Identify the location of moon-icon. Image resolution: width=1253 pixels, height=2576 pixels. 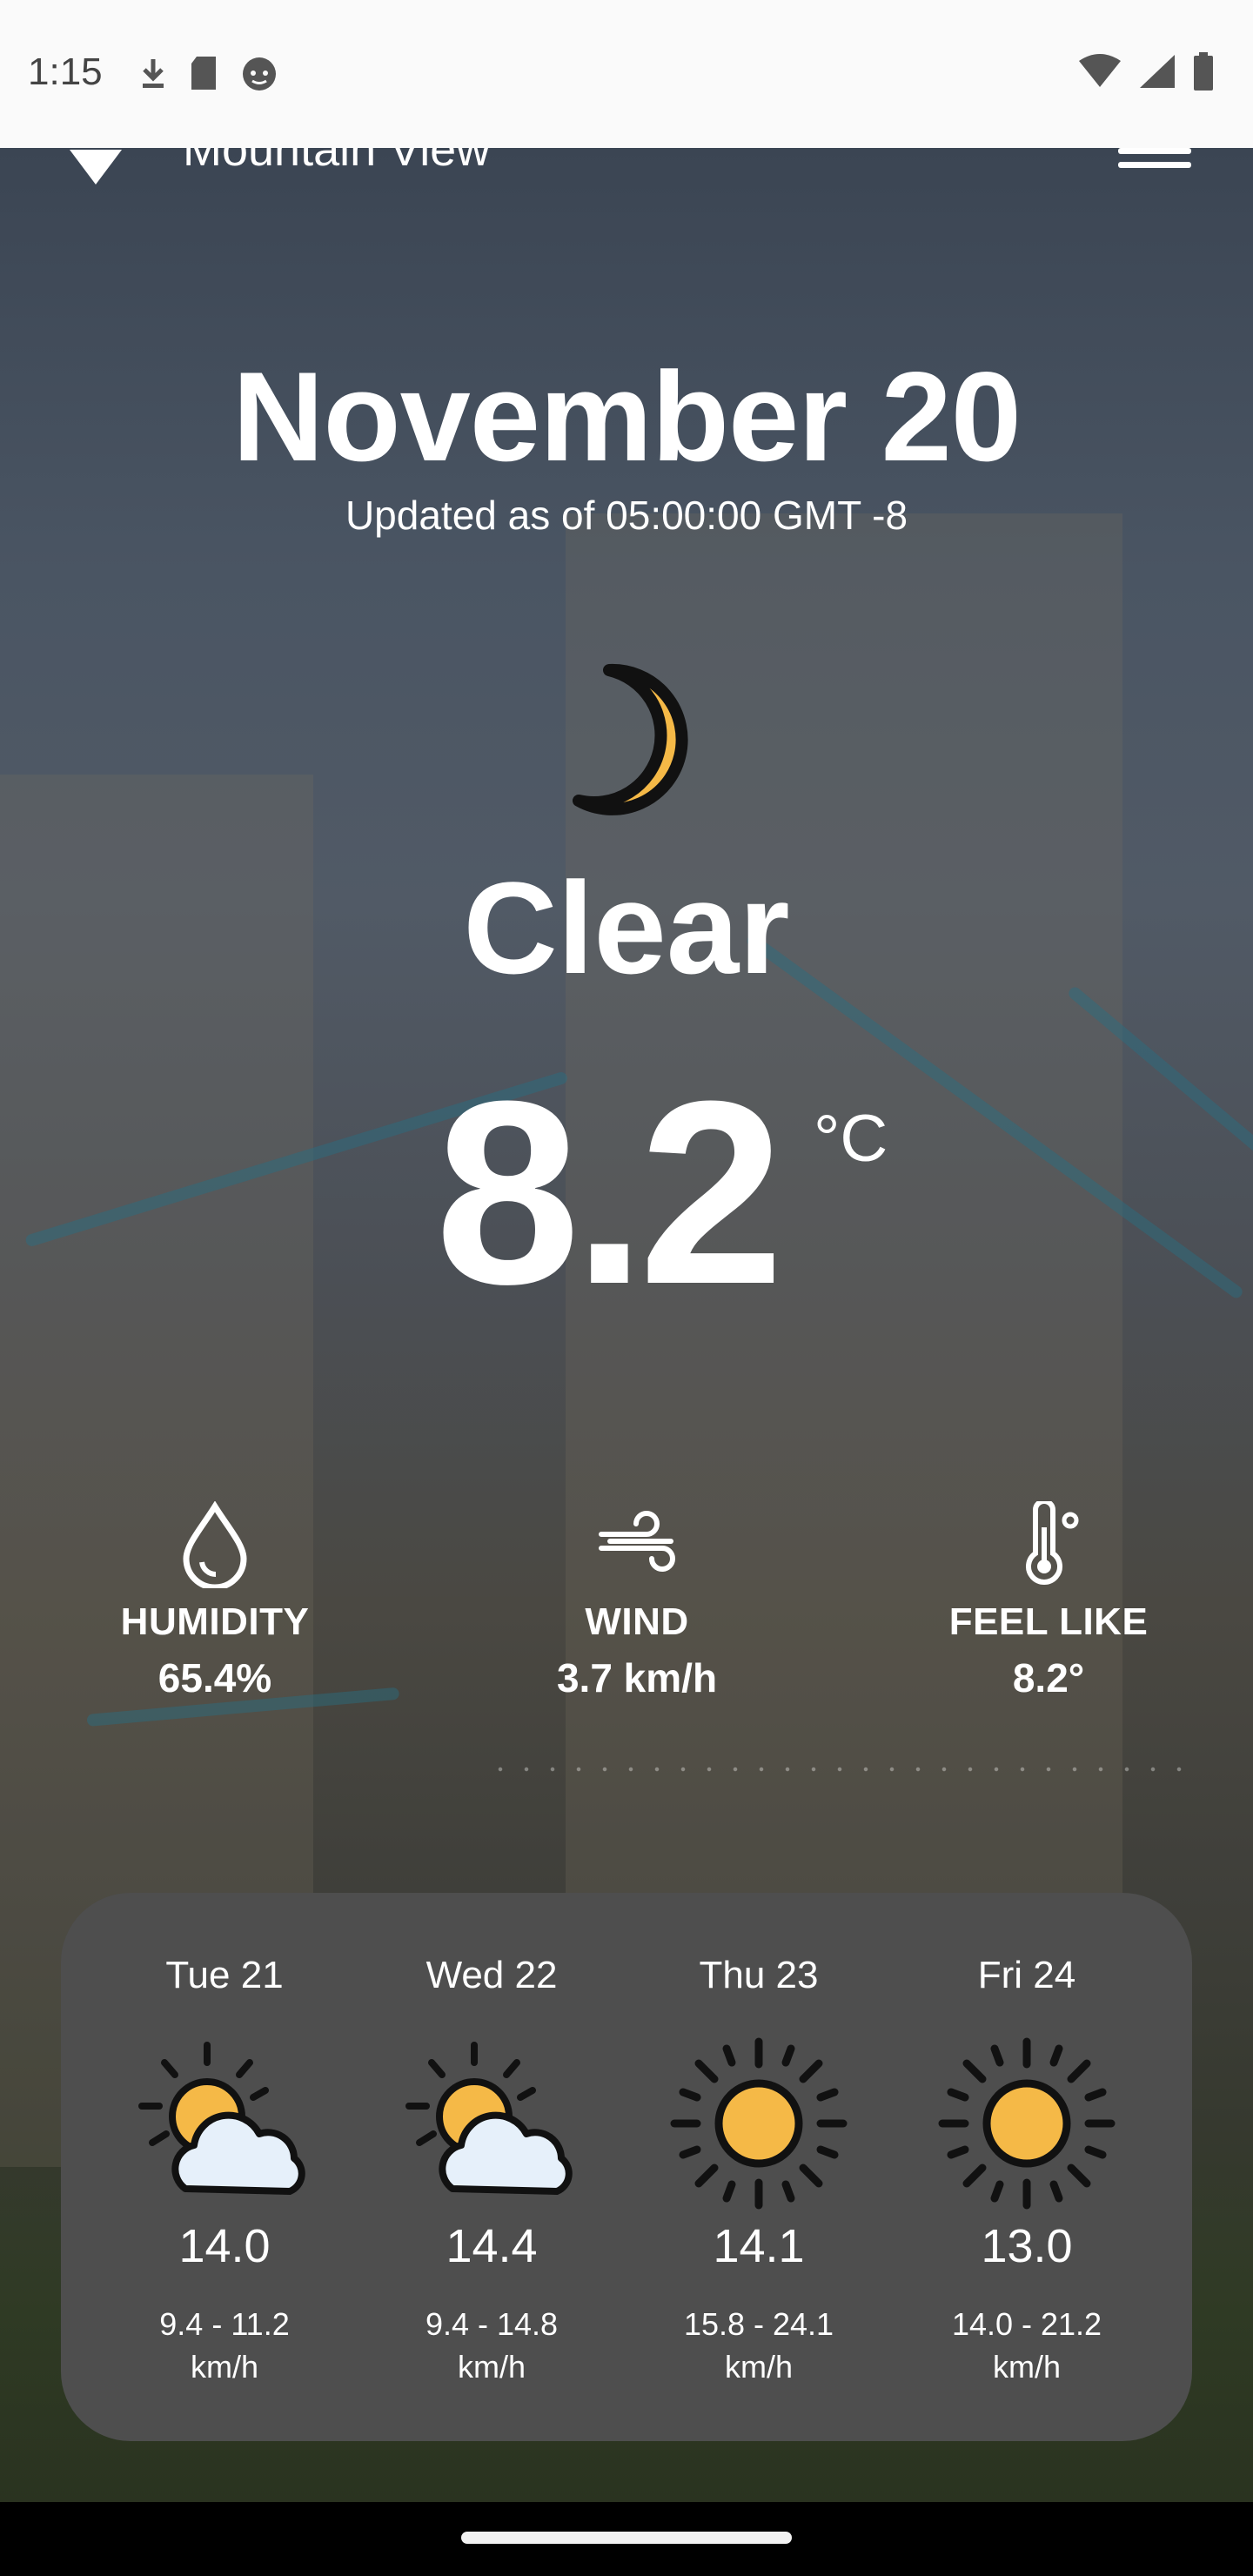
(630, 739).